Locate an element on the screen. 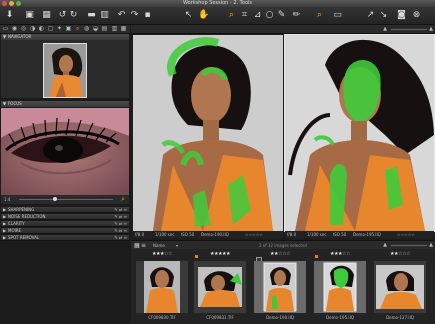 This screenshot has height=324, width=435. tab-output: ▤ is located at coordinates (104, 29).